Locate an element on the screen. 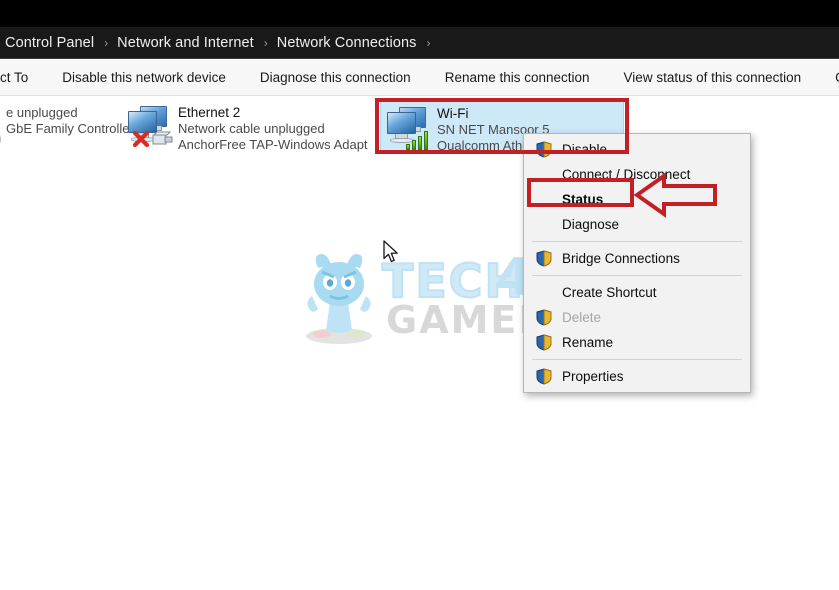  menu-item-label: Delete is located at coordinates (582, 317).